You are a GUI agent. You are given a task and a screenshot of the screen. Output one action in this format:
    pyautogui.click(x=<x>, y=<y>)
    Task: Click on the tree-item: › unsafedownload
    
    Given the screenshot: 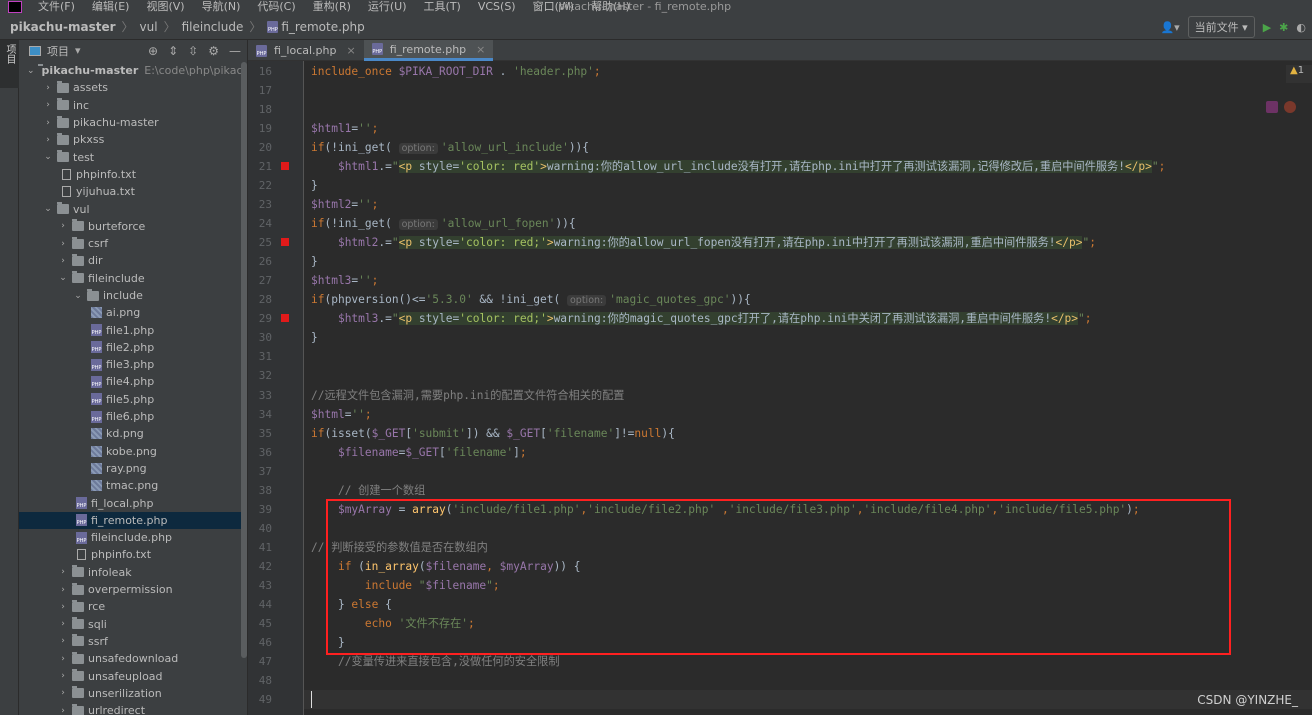 What is the action you would take?
    pyautogui.click(x=133, y=658)
    